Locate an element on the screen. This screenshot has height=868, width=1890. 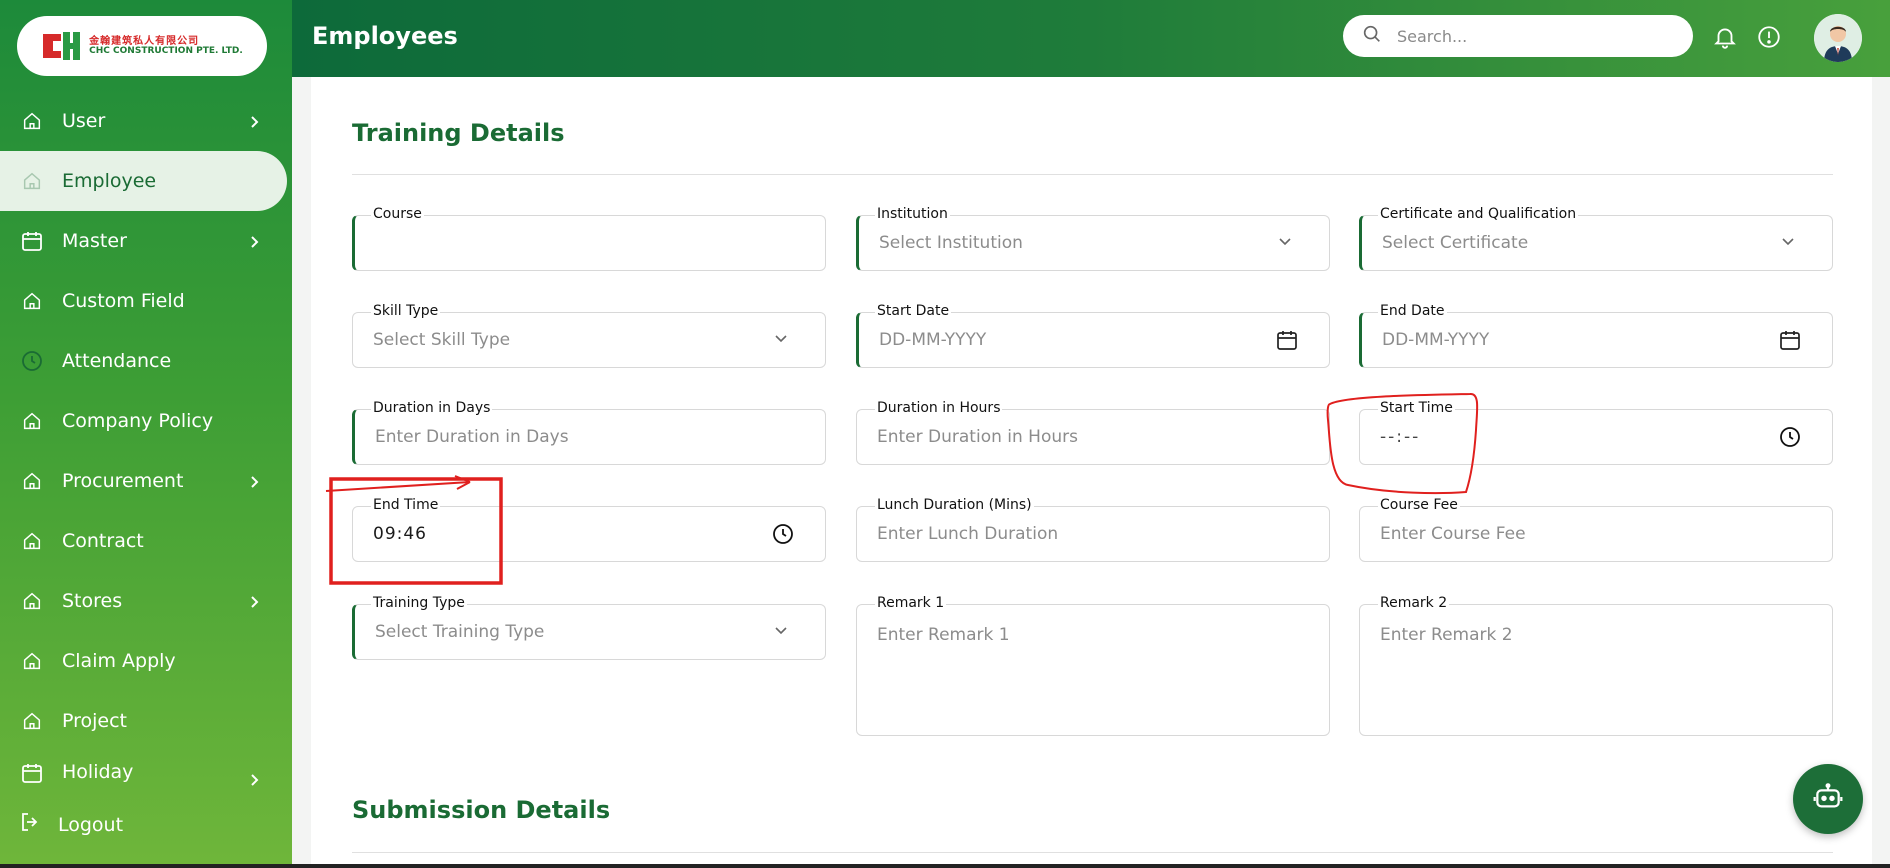
search-box is located at coordinates (1518, 36).